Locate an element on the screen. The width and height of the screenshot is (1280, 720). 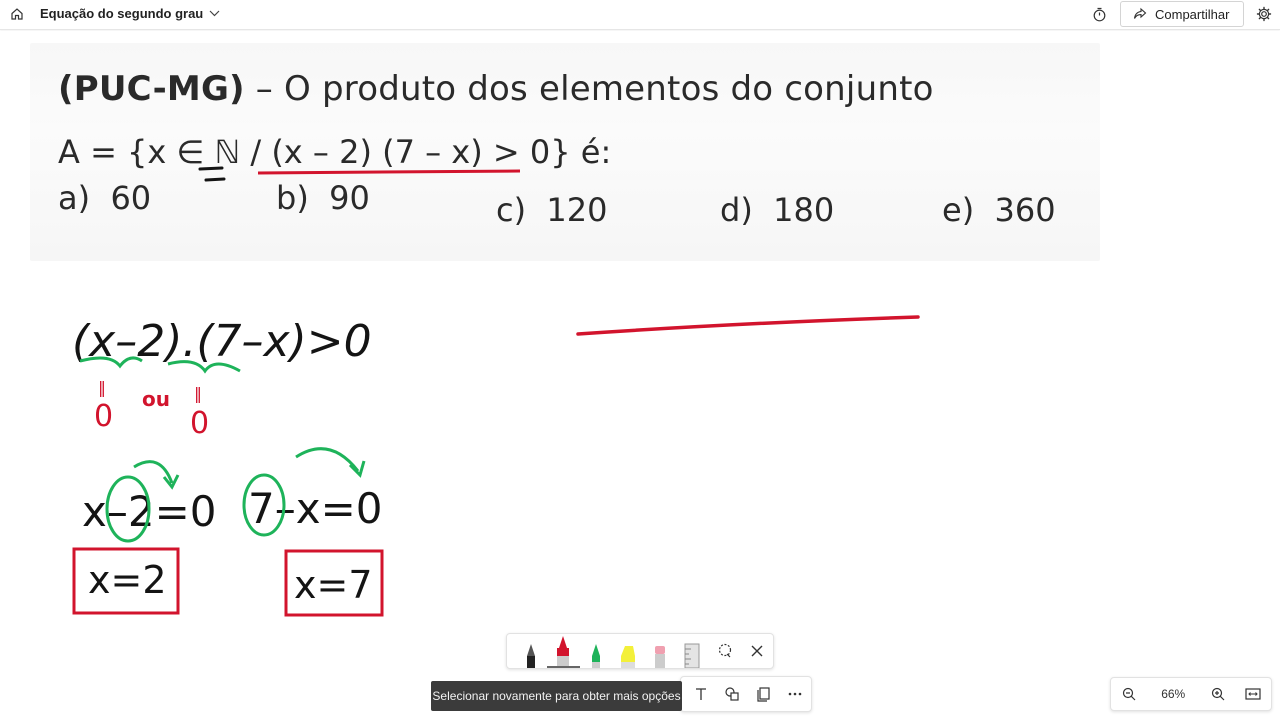
zoom-in-button is located at coordinates (1218, 694).